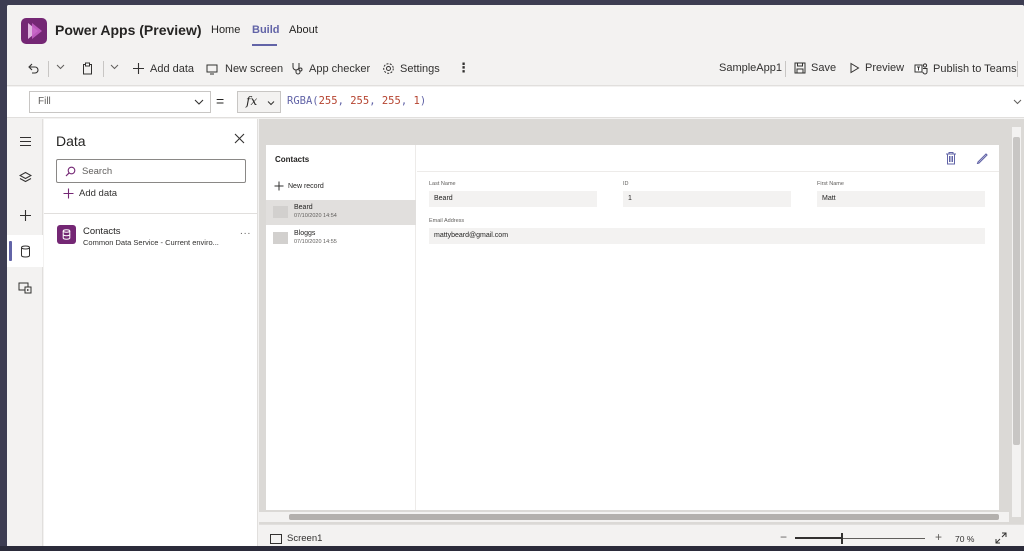  What do you see at coordinates (750, 68) in the screenshot?
I see `app-name: SampleApp1` at bounding box center [750, 68].